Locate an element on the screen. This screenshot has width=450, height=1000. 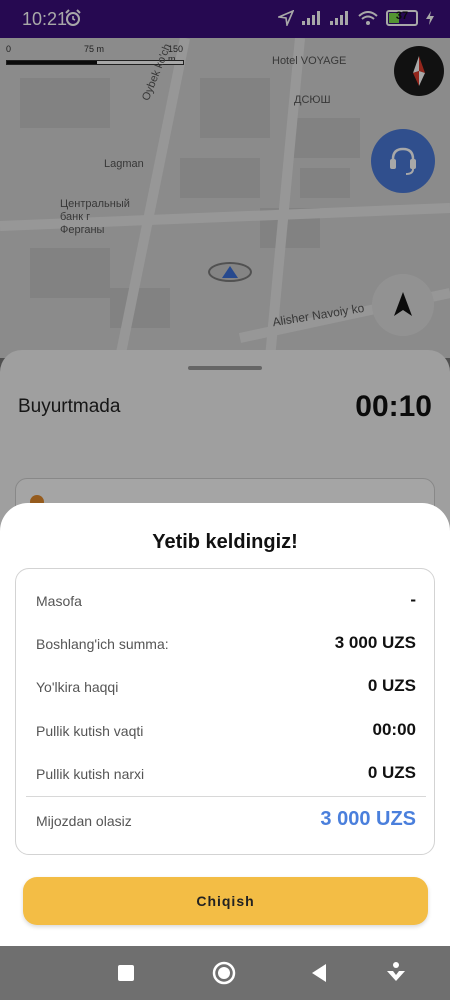
order-status-label: Buyurtmada is located at coordinates (69, 406).